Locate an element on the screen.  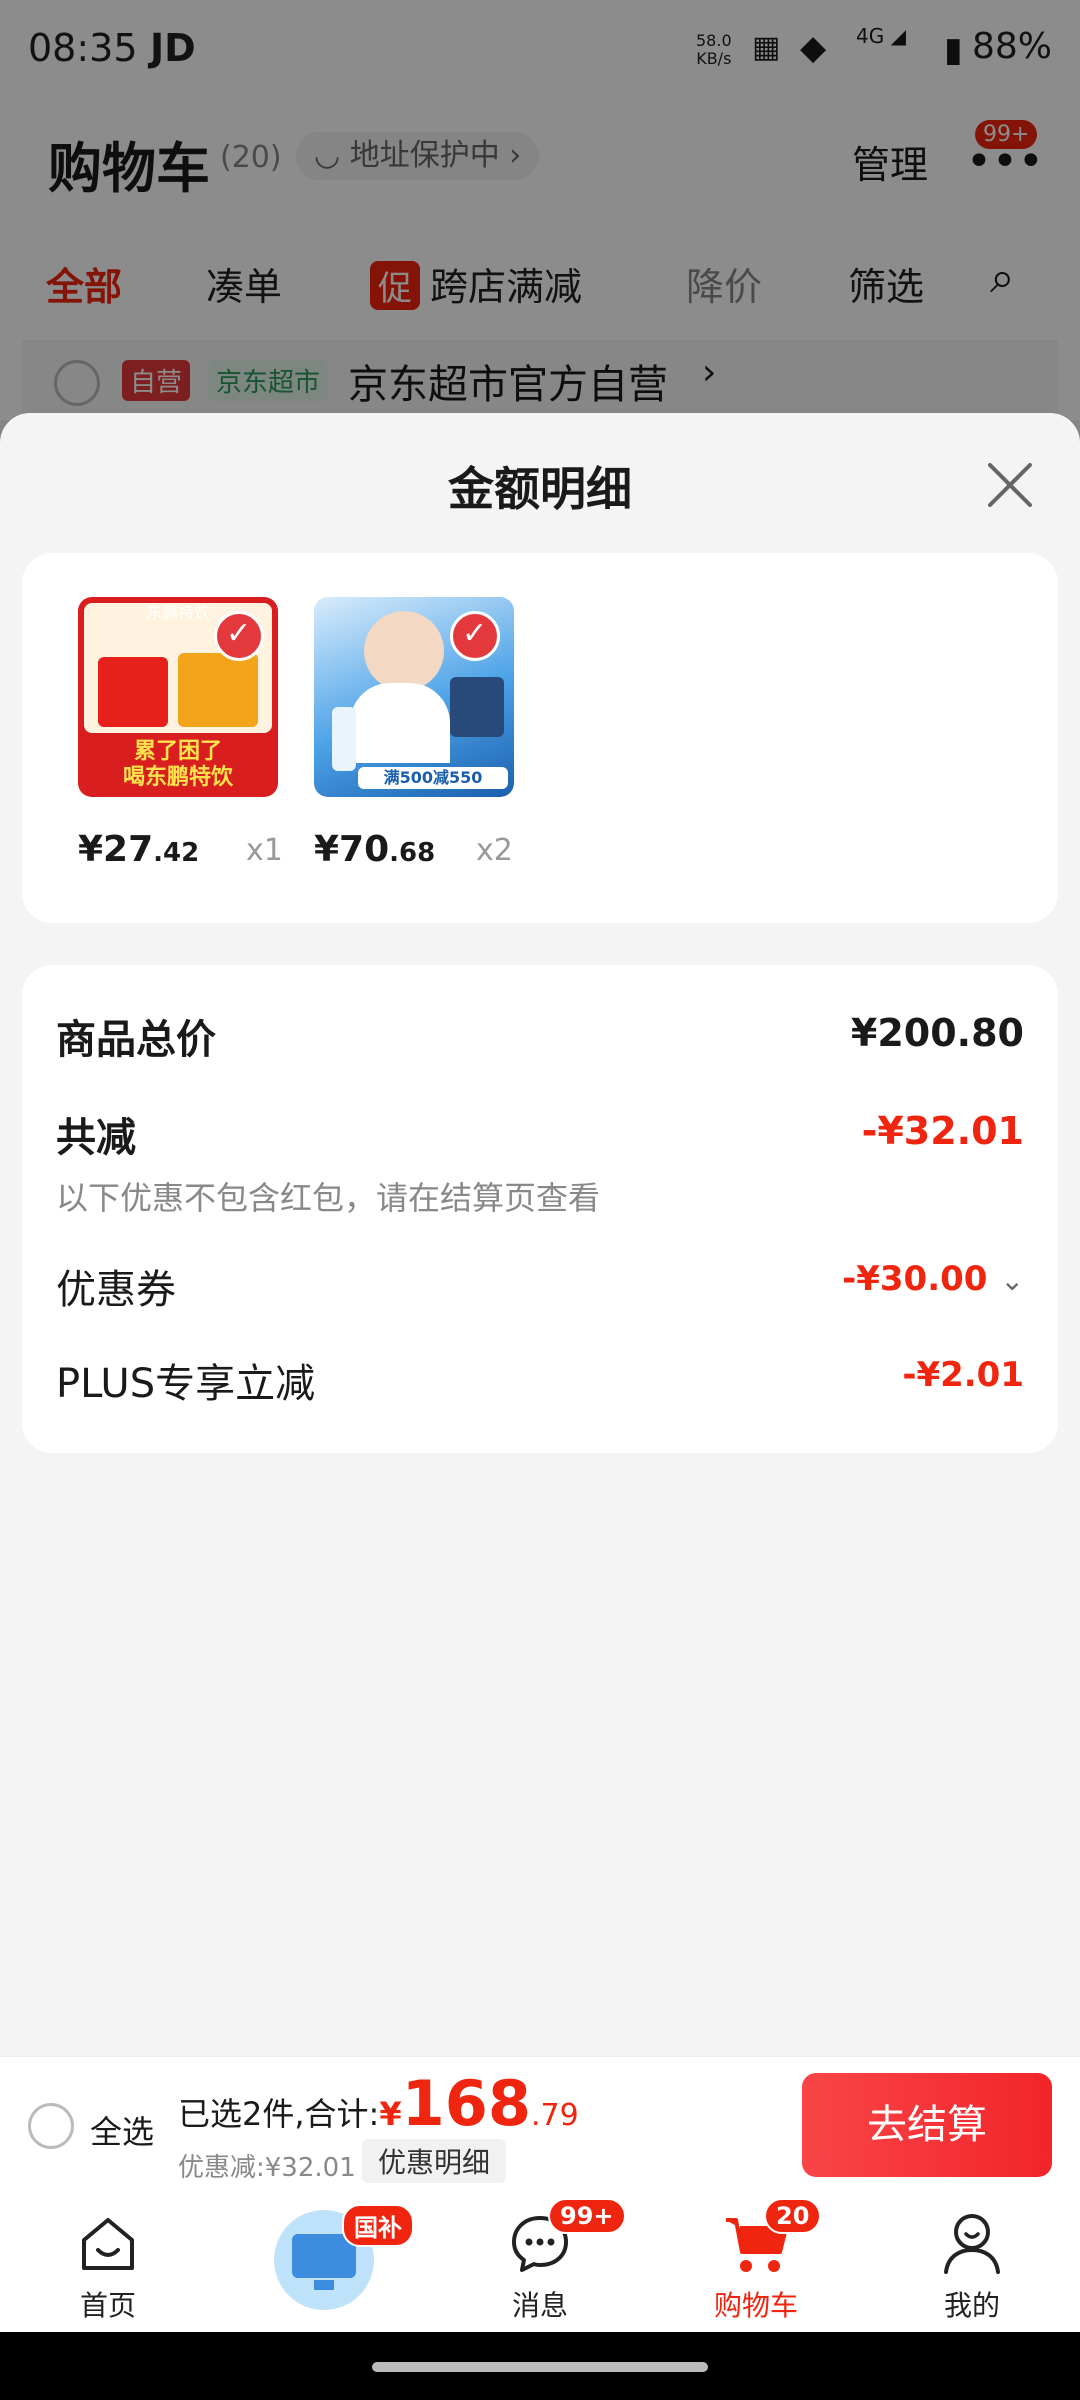
sheet-title: 金额明细 is located at coordinates (540, 489).